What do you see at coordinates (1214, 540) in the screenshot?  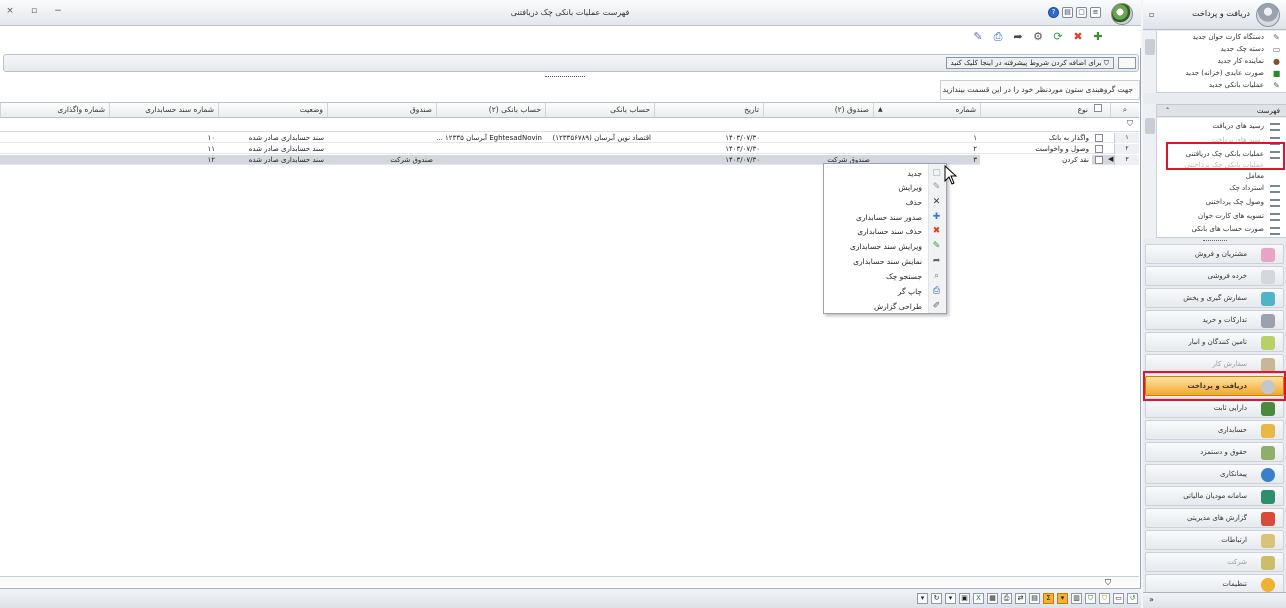 I see `module-communications: ارتباطات` at bounding box center [1214, 540].